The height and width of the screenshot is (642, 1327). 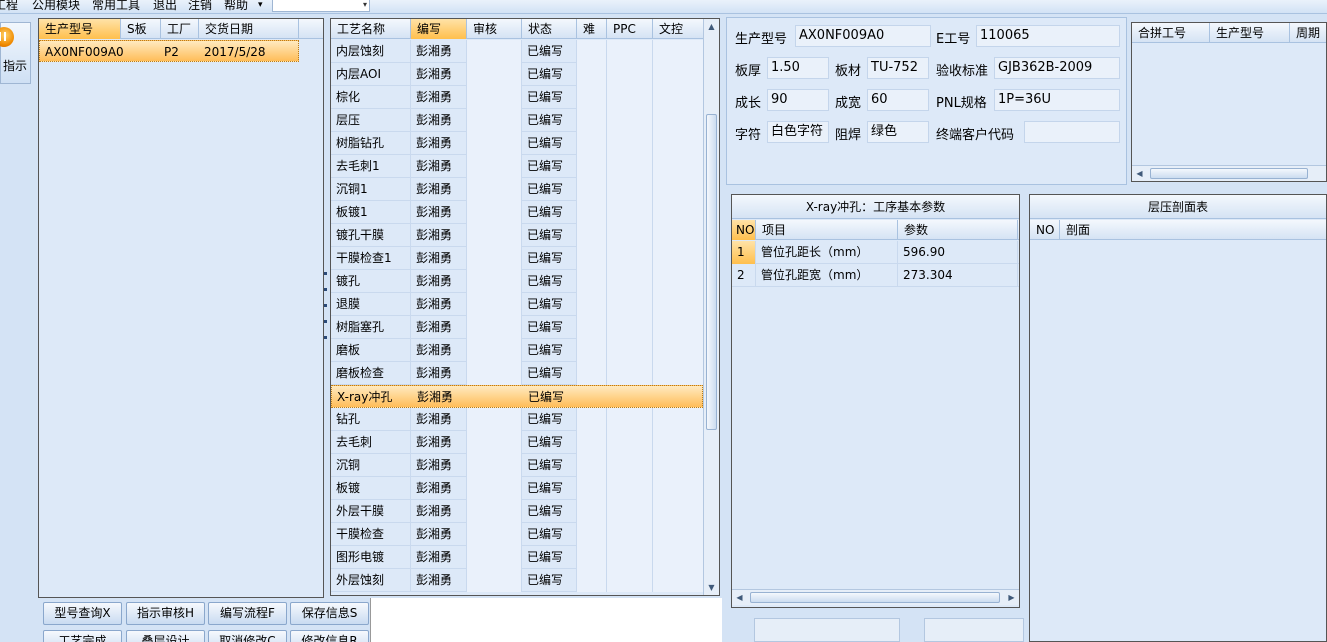 I want to click on col-difficulty: 难, so click(x=592, y=29).